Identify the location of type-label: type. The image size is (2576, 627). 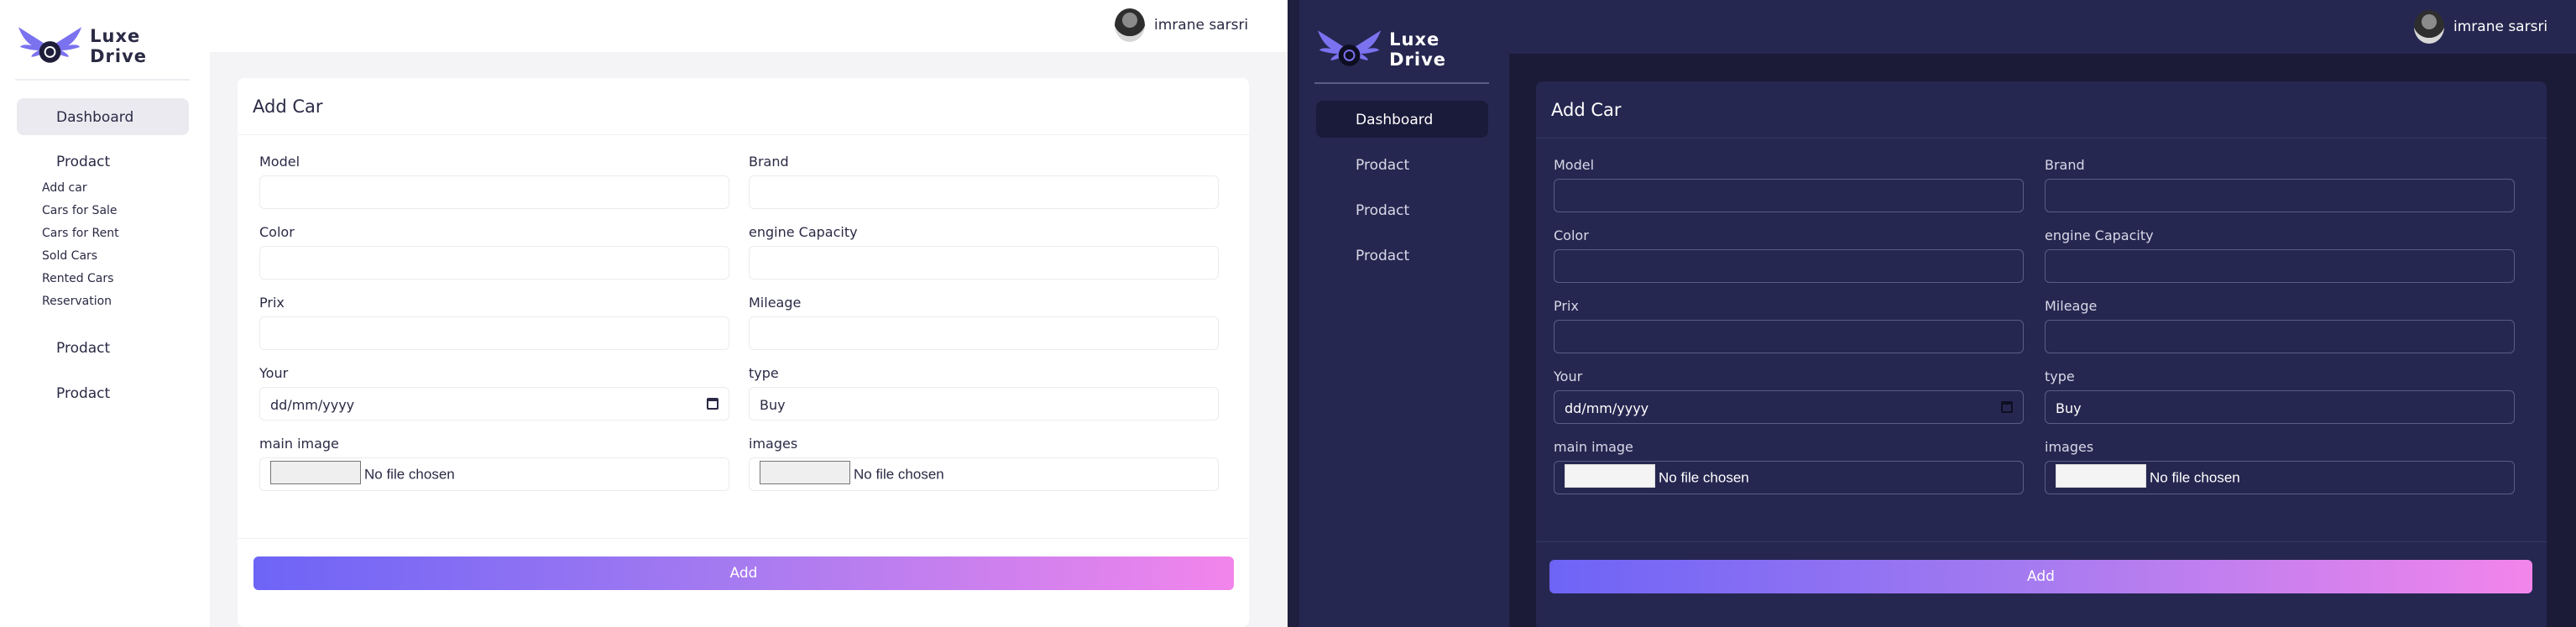
(764, 373).